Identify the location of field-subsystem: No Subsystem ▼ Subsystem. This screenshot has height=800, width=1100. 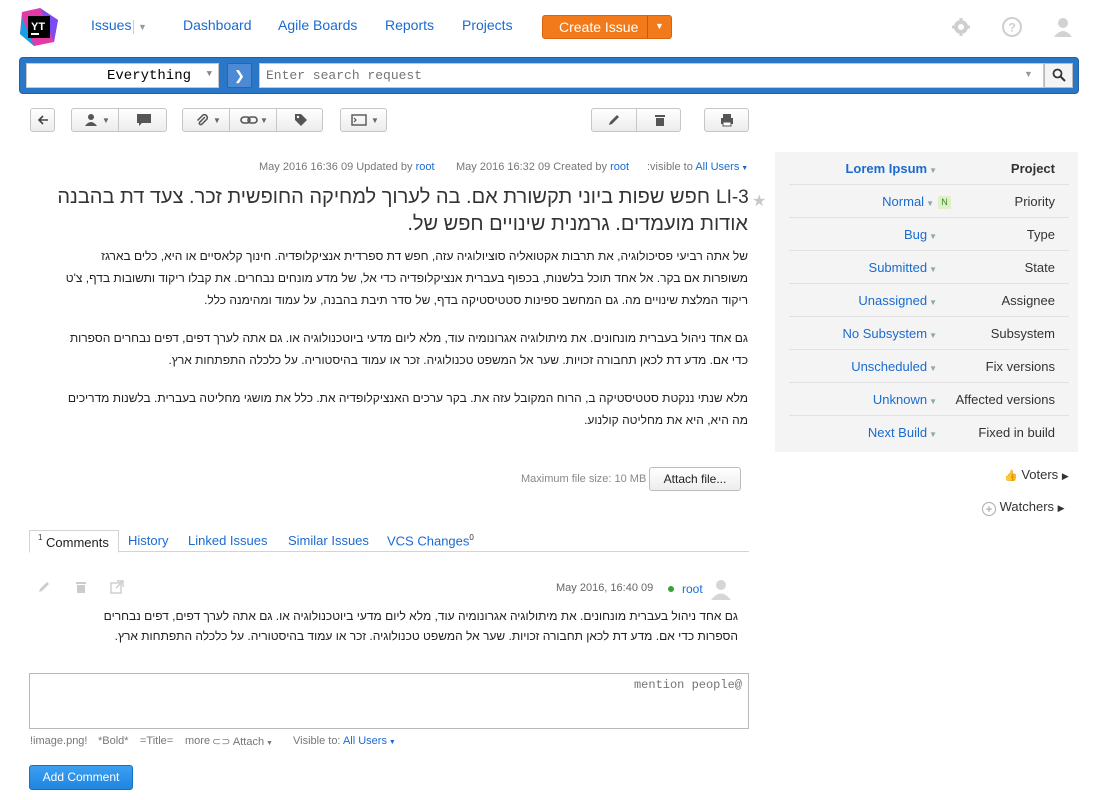
(929, 333).